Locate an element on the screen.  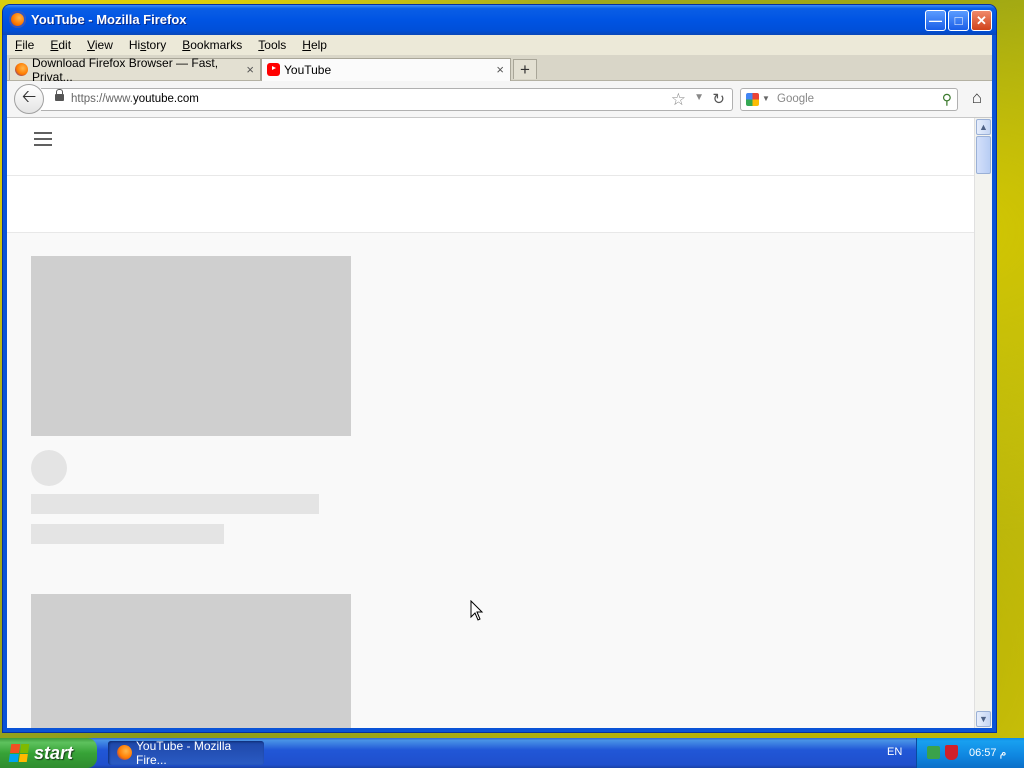
menu-bookmarks: Bookmarks is located at coordinates (212, 45).